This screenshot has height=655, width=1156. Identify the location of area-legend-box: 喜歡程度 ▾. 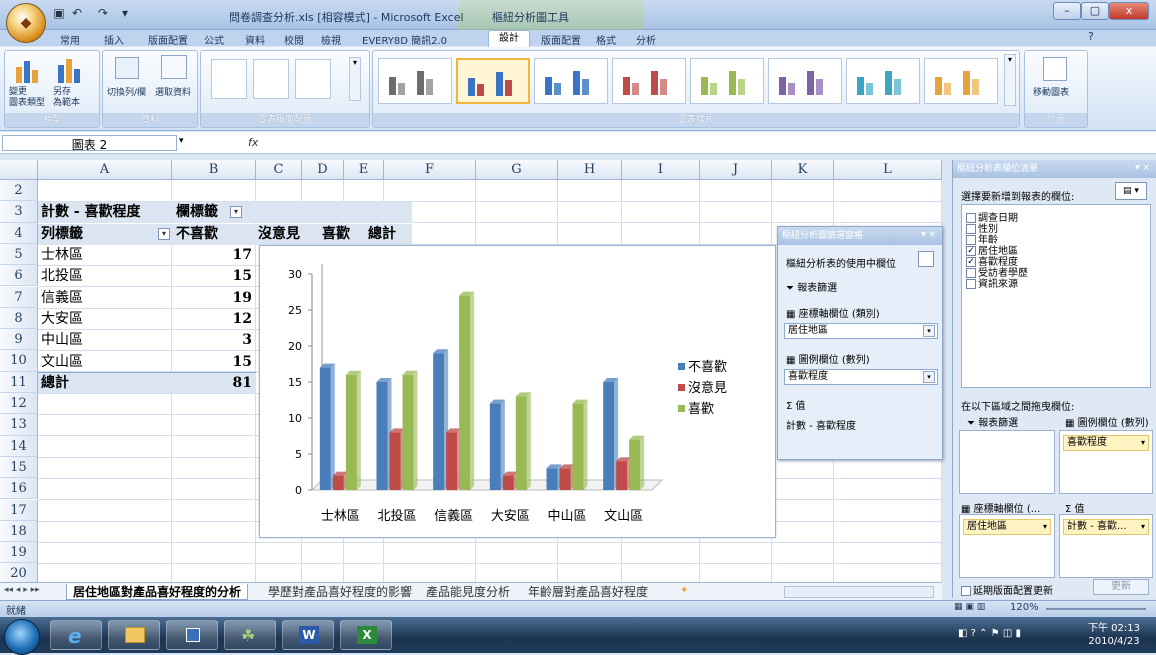
(1106, 462).